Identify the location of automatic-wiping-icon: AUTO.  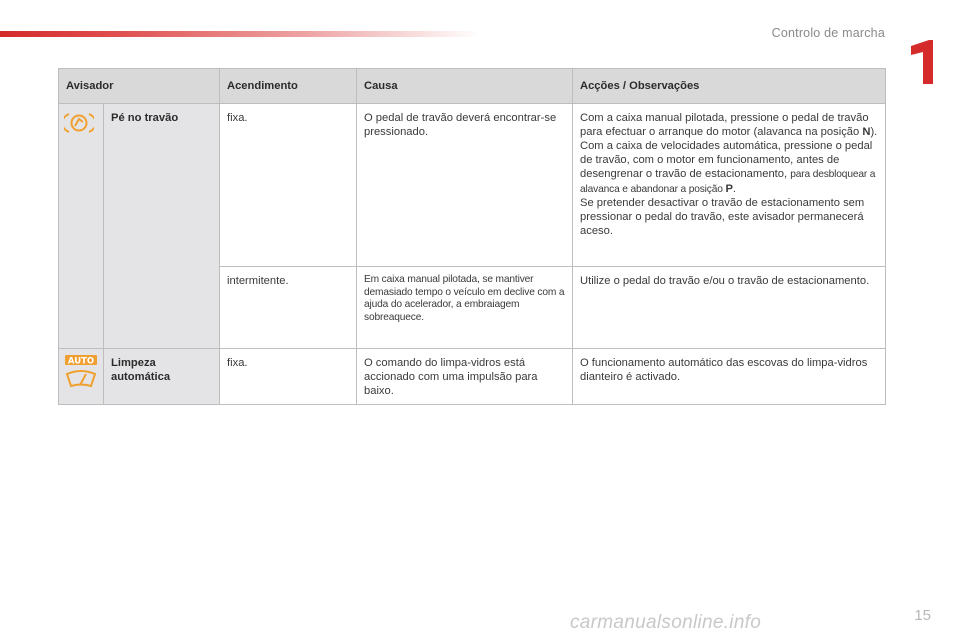
(81, 371).